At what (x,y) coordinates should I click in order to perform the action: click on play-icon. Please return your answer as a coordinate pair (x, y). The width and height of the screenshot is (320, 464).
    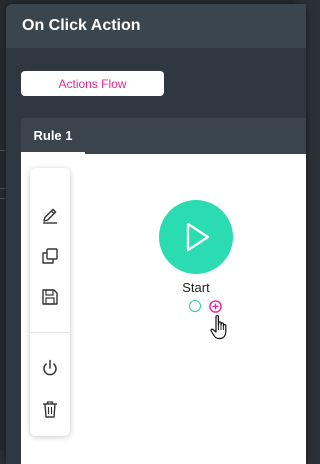
    Looking at the image, I should click on (198, 237).